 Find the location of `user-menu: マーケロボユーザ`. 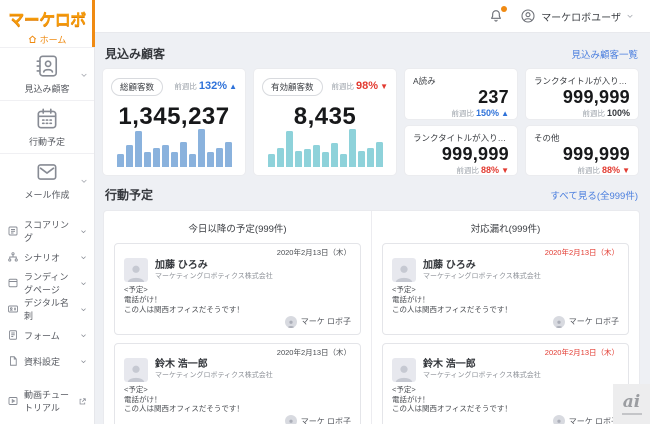

user-menu: マーケロボユーザ is located at coordinates (577, 16).